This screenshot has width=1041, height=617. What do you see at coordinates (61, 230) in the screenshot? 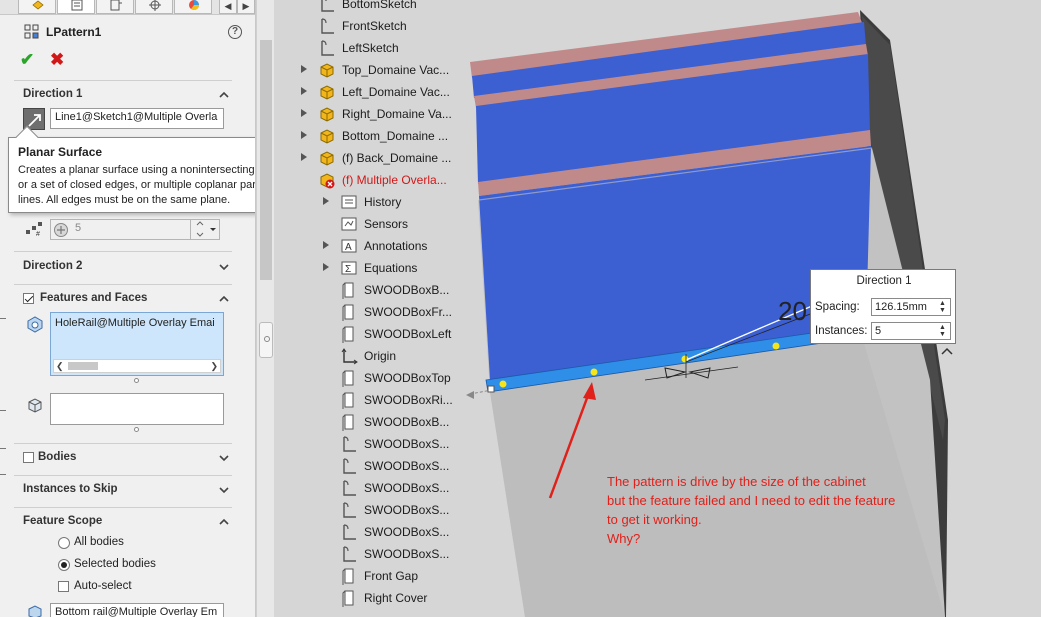
I see `link-values-icon` at bounding box center [61, 230].